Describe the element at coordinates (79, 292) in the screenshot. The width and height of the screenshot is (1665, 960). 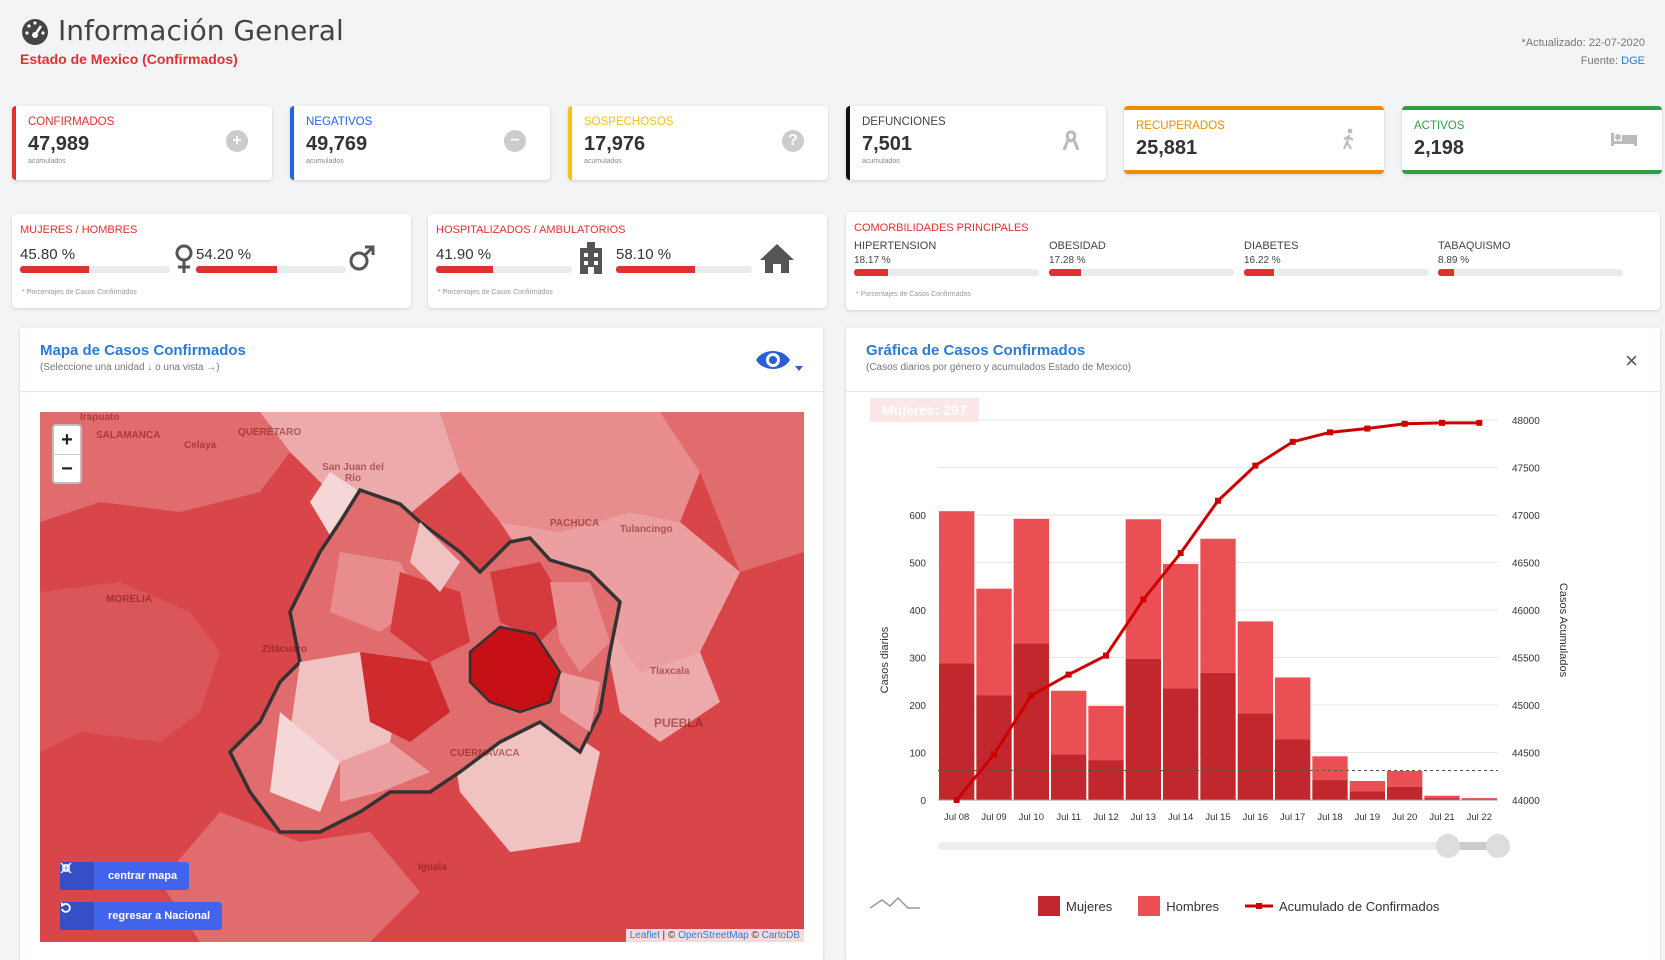
I see `gender-note: * Porcentajes de Casos Confirmados` at that location.